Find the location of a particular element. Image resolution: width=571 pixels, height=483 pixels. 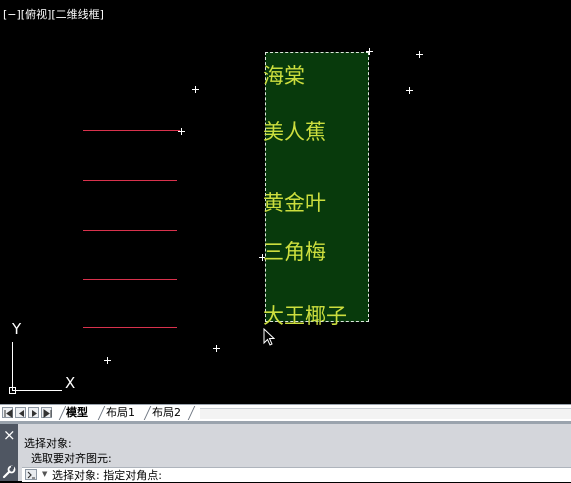

ucs-origin-icon is located at coordinates (12, 390).